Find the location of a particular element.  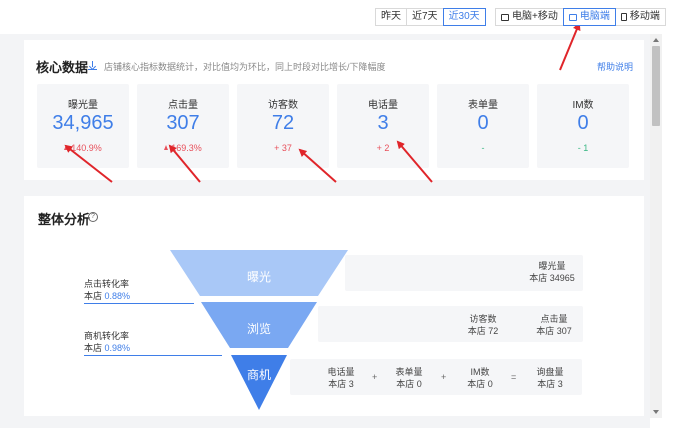

stat-value: 本店 307 is located at coordinates (554, 331).